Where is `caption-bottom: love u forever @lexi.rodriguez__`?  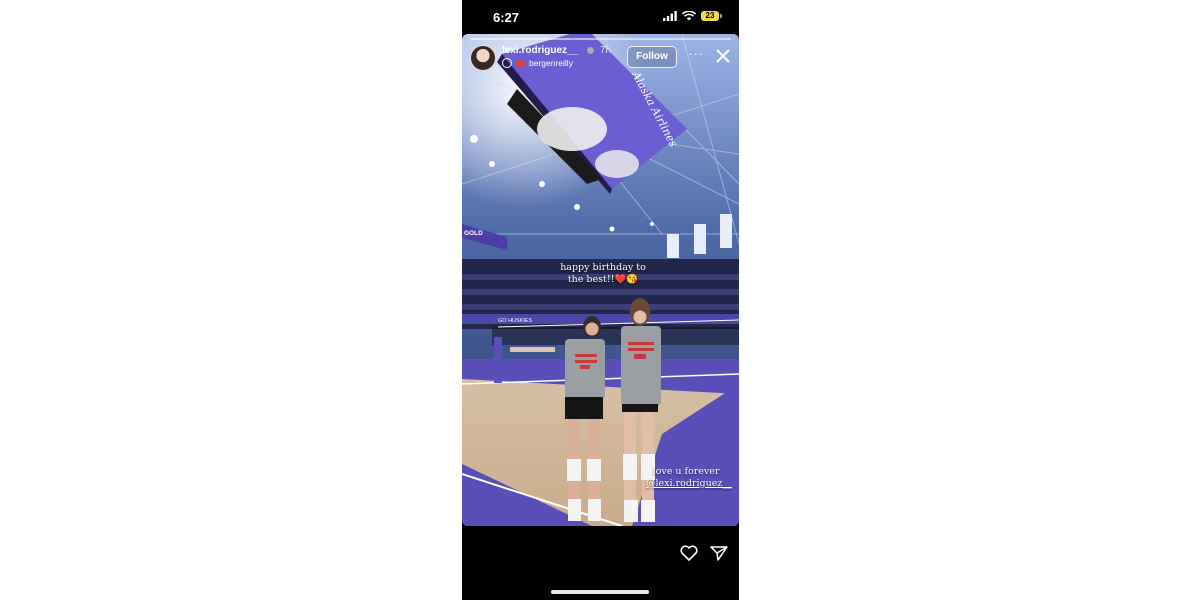
caption-bottom: love u forever @lexi.rodriguez__ is located at coordinates (689, 478).